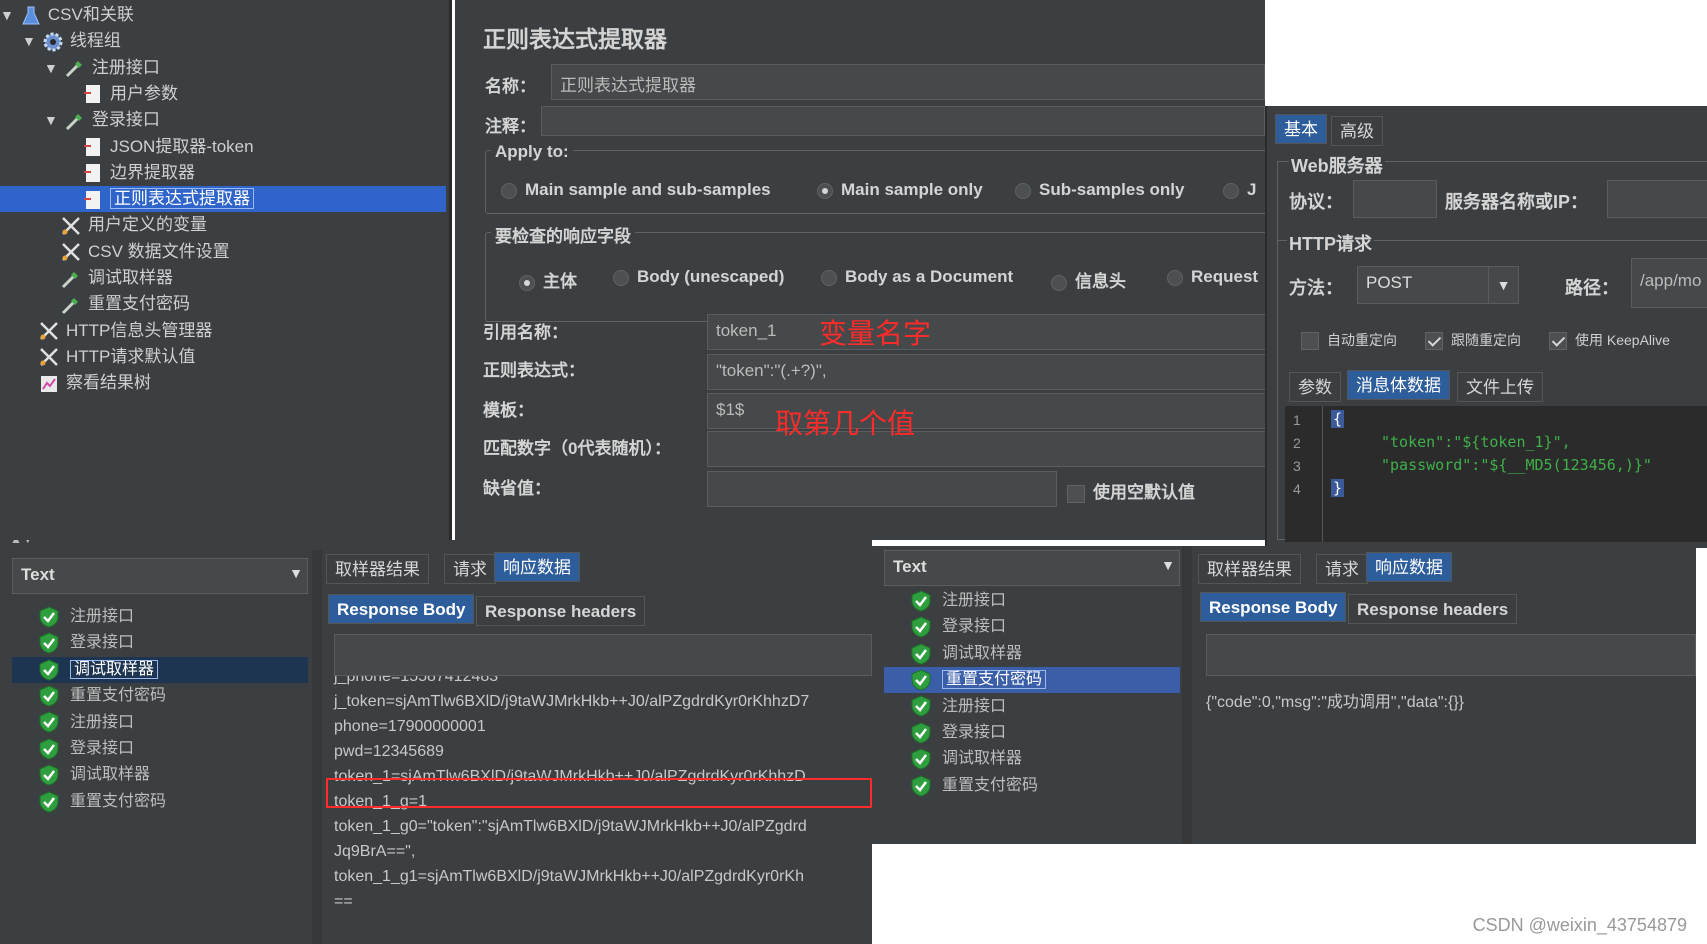 The width and height of the screenshot is (1707, 944). Describe the element at coordinates (1168, 565) in the screenshot. I see `chevron-down-icon: ▼` at that location.